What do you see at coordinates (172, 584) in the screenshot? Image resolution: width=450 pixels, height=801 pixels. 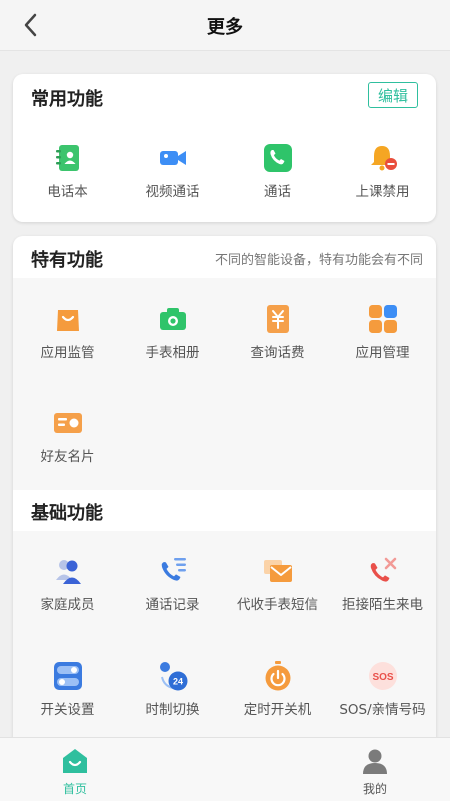 I see `basic-item-call-log: 通话记录` at bounding box center [172, 584].